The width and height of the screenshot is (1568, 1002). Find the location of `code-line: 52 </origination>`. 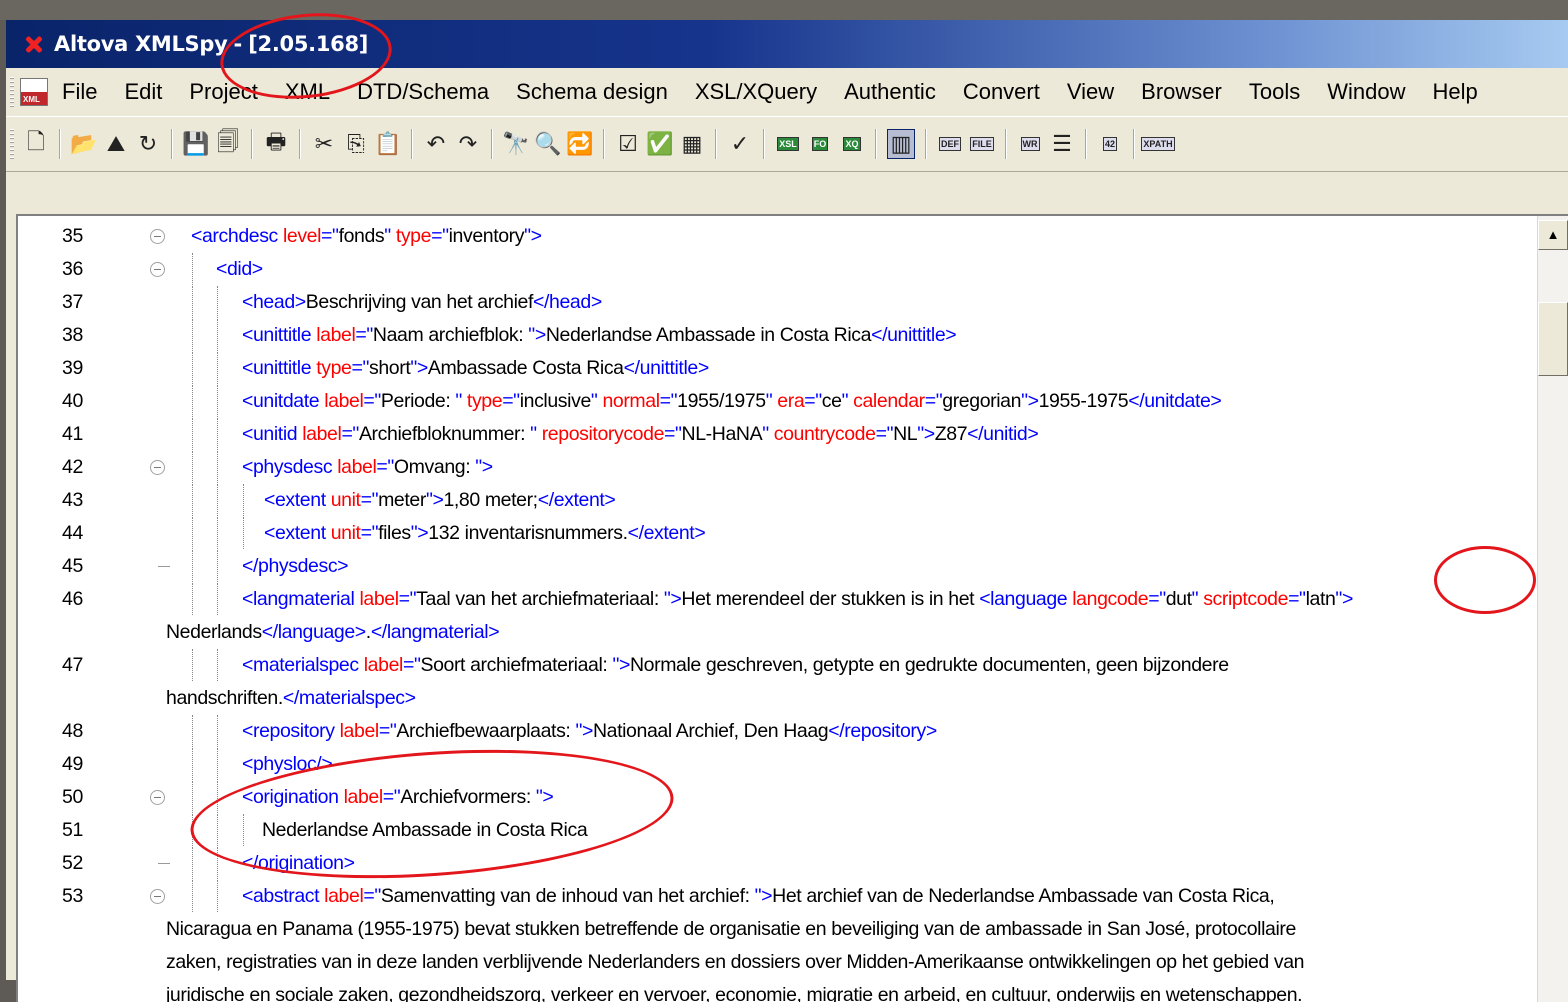

code-line: 52 </origination> is located at coordinates (773, 863).